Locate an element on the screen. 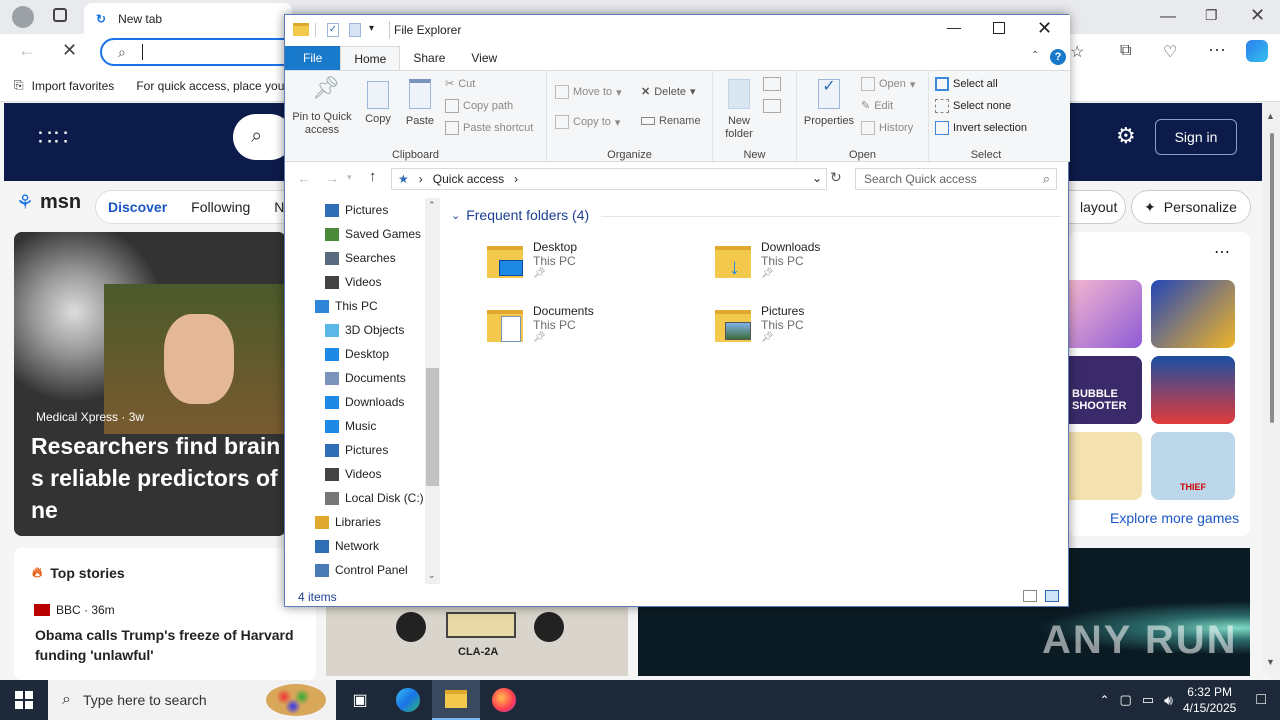 The height and width of the screenshot is (720, 1280). folder-documents: Documents This PC 📌︎ is located at coordinates (539, 324).